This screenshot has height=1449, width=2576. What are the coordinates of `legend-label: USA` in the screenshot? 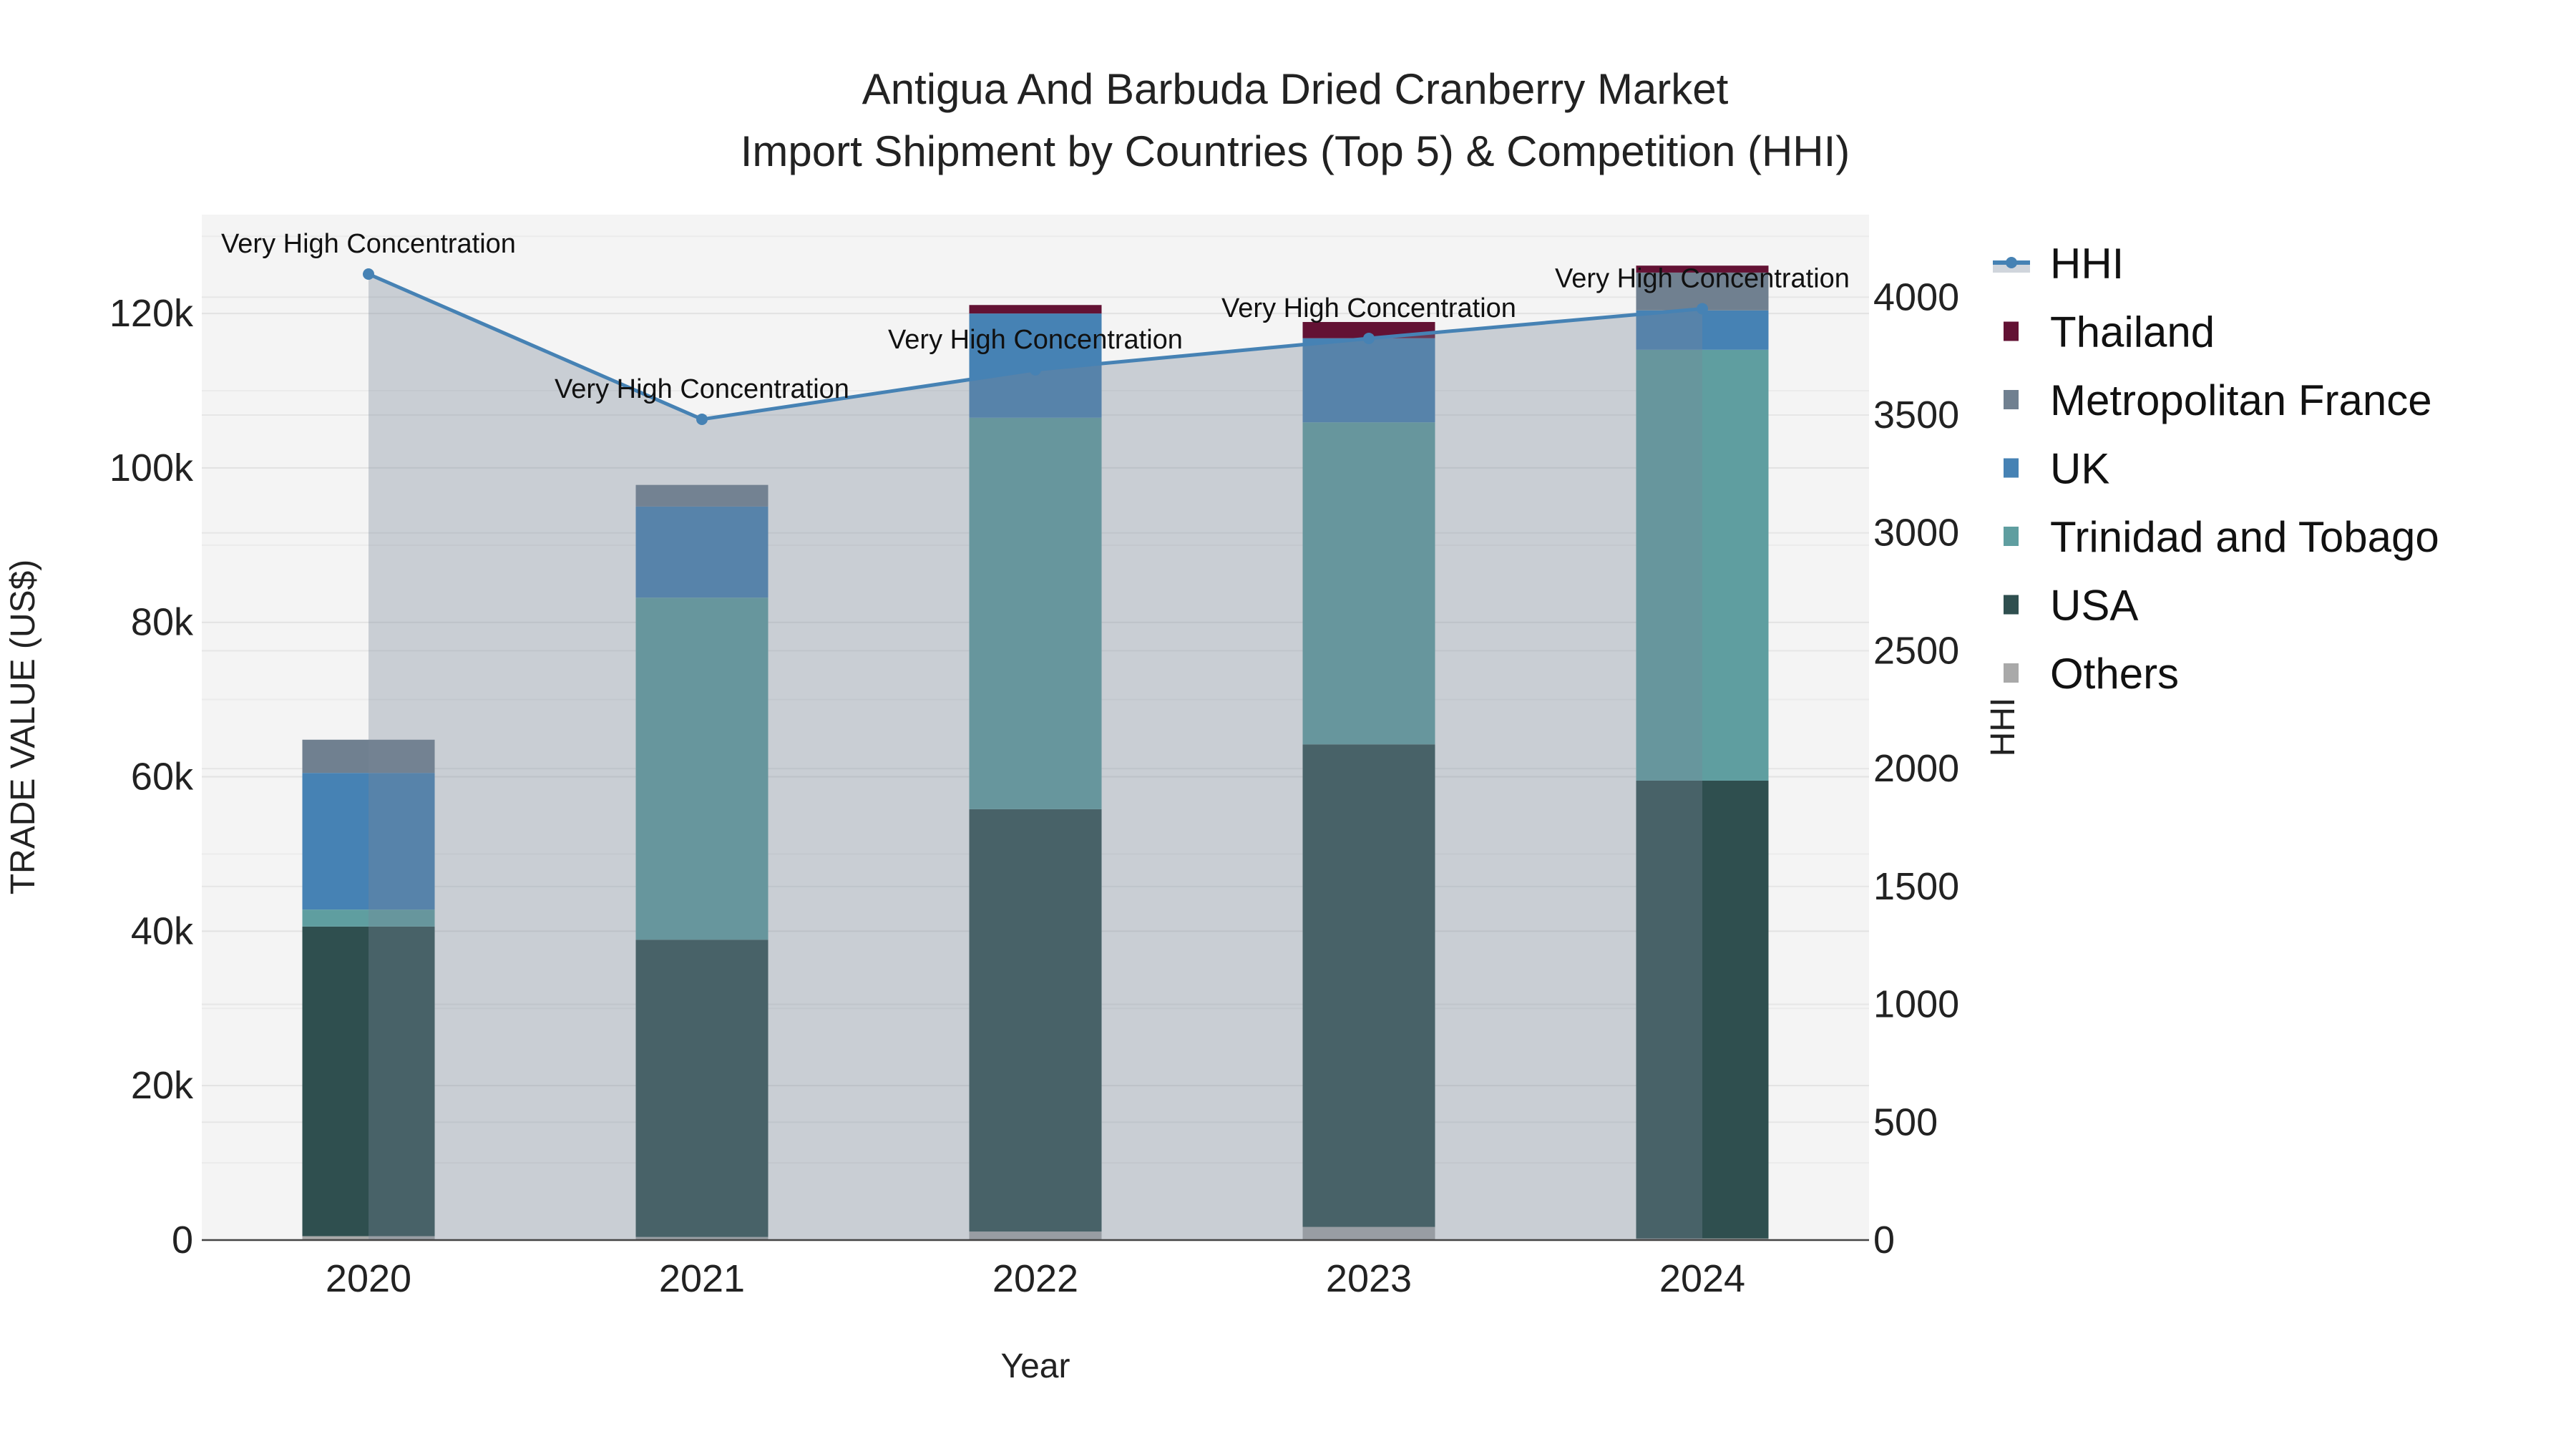 It's located at (2094, 606).